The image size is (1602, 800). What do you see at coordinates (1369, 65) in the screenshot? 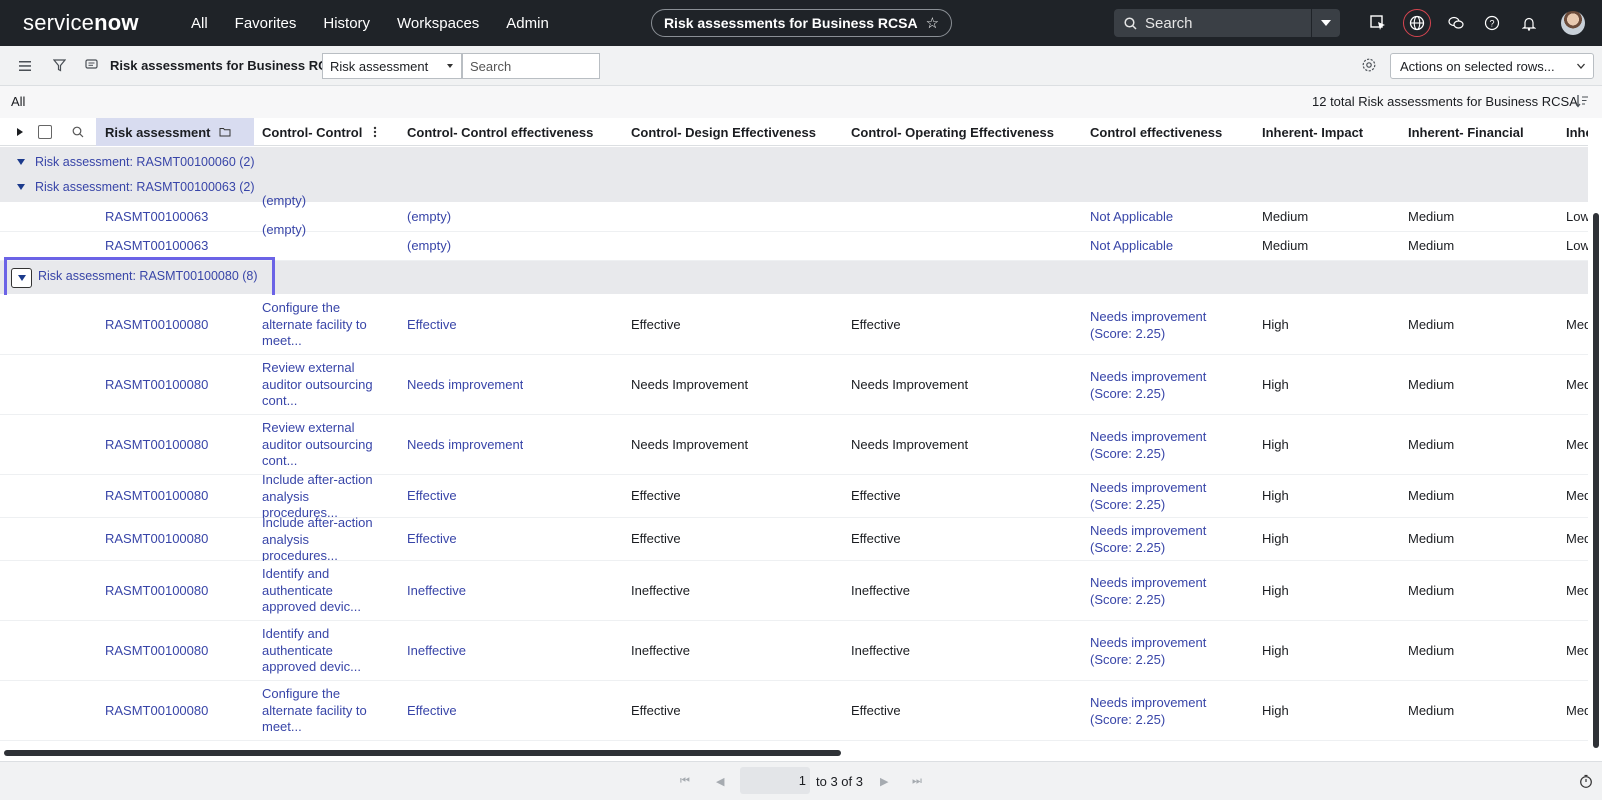
I see `settings-gear-icon` at bounding box center [1369, 65].